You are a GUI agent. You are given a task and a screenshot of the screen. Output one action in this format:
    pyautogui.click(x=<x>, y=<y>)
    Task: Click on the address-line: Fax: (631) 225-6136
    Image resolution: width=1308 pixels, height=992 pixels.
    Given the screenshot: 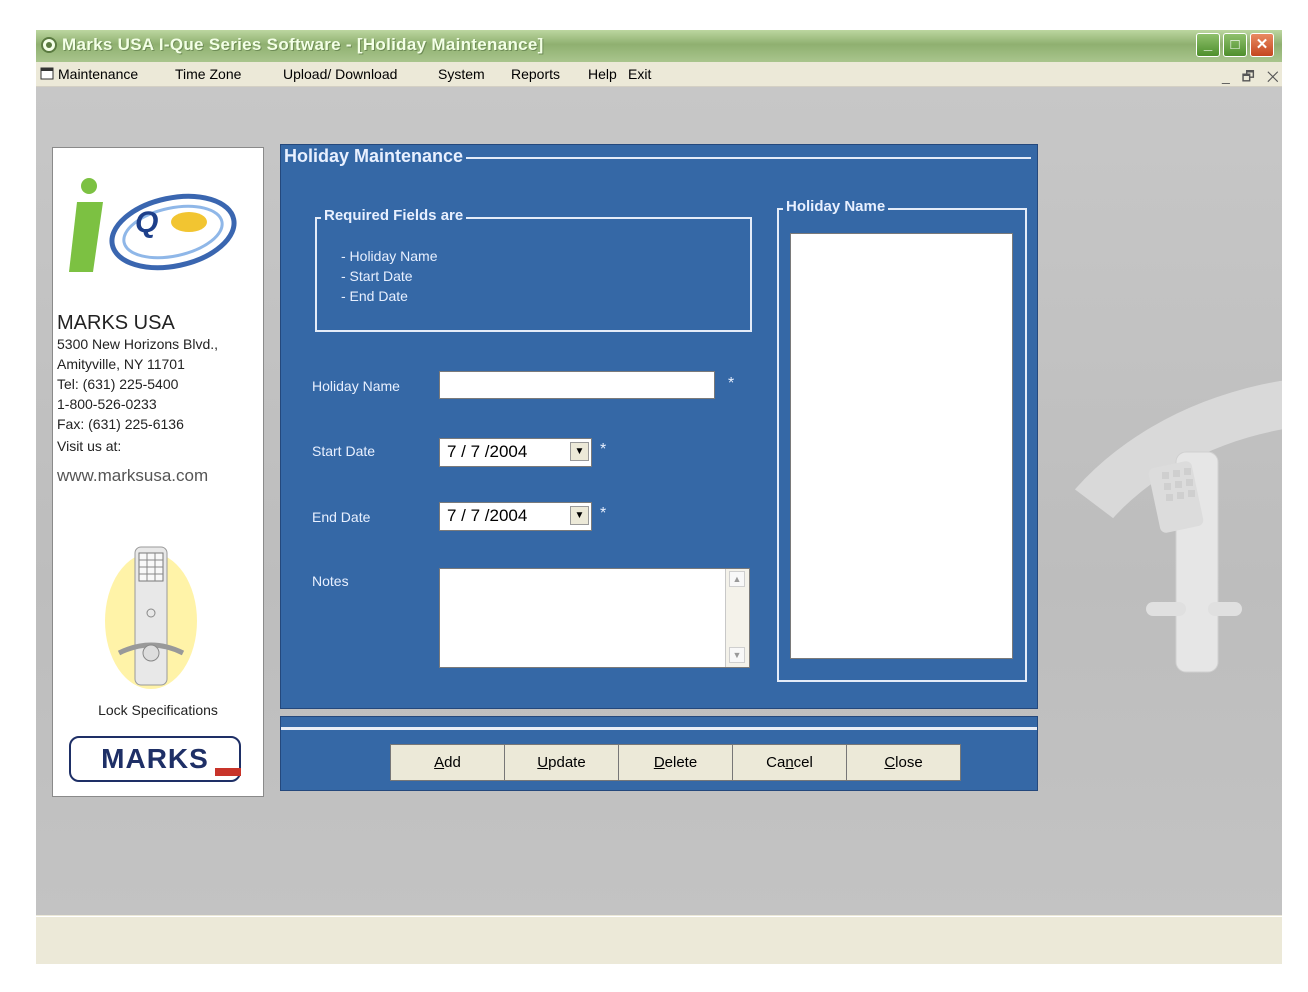 What is the action you would take?
    pyautogui.click(x=120, y=424)
    